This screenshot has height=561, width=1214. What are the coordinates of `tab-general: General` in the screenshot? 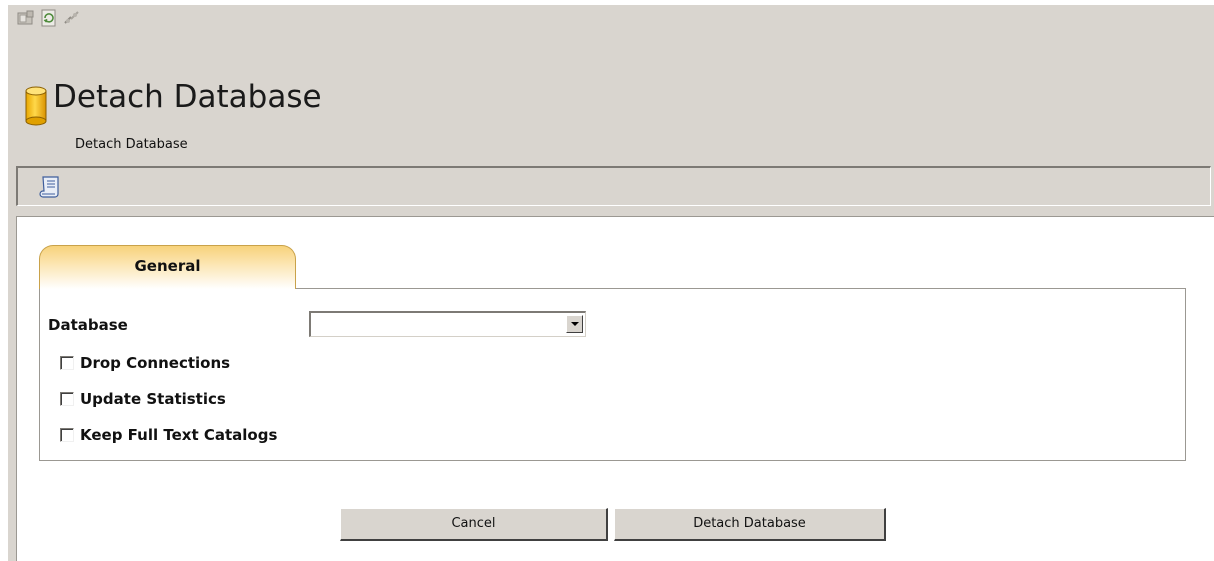 It's located at (167, 267).